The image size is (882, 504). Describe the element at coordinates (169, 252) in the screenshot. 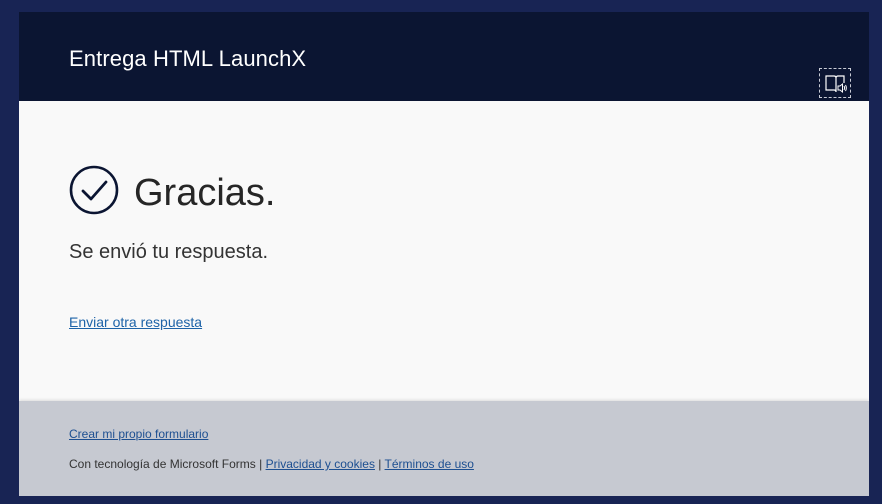

I see `submitted-message: Se envió tu respuesta.` at that location.